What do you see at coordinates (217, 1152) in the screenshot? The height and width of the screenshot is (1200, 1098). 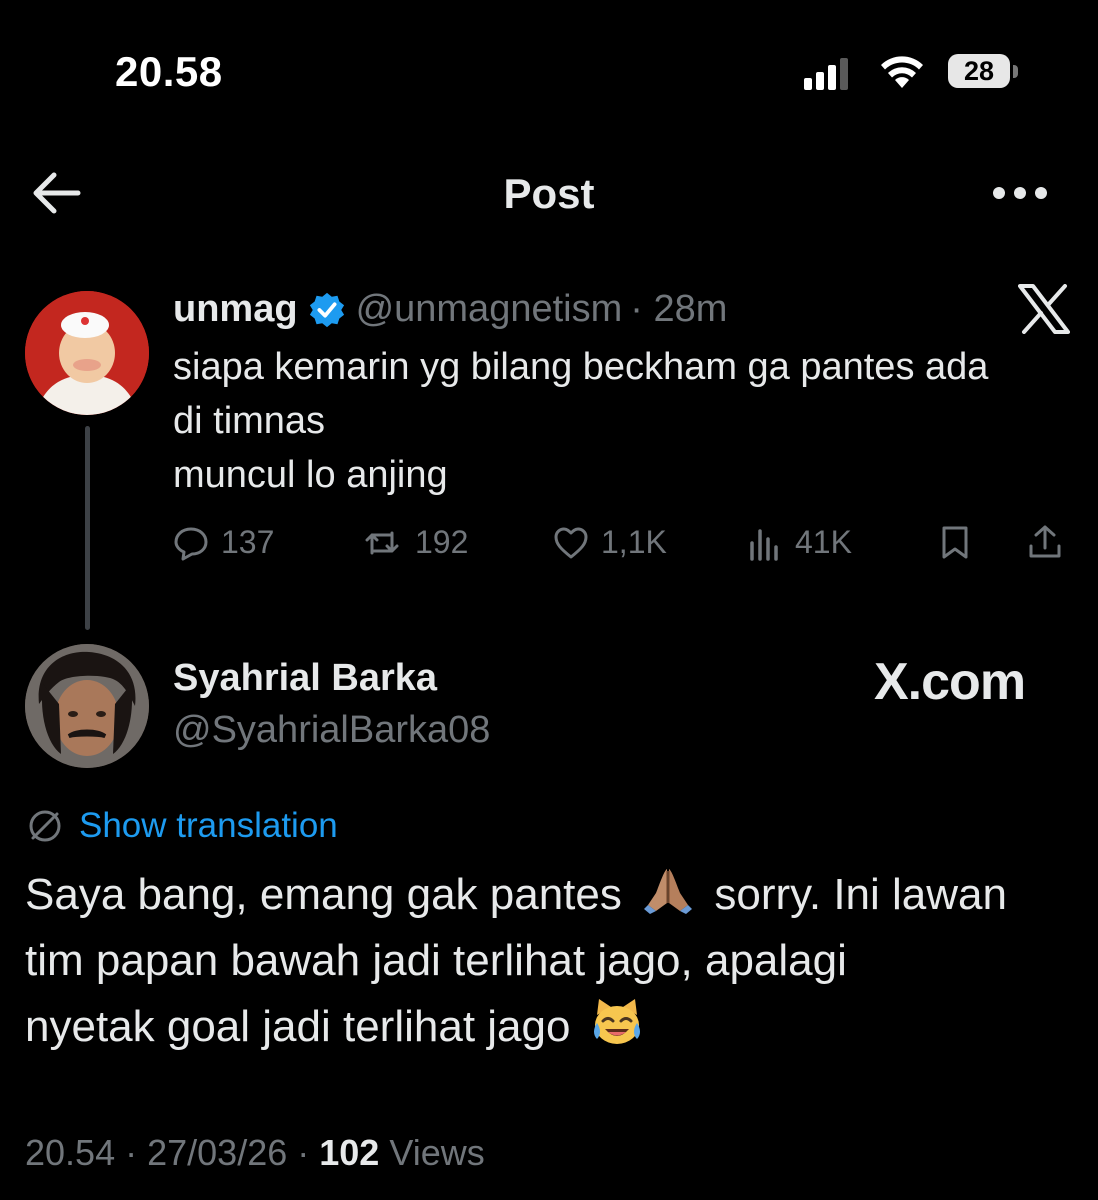 I see `post-date: 27/03/26` at bounding box center [217, 1152].